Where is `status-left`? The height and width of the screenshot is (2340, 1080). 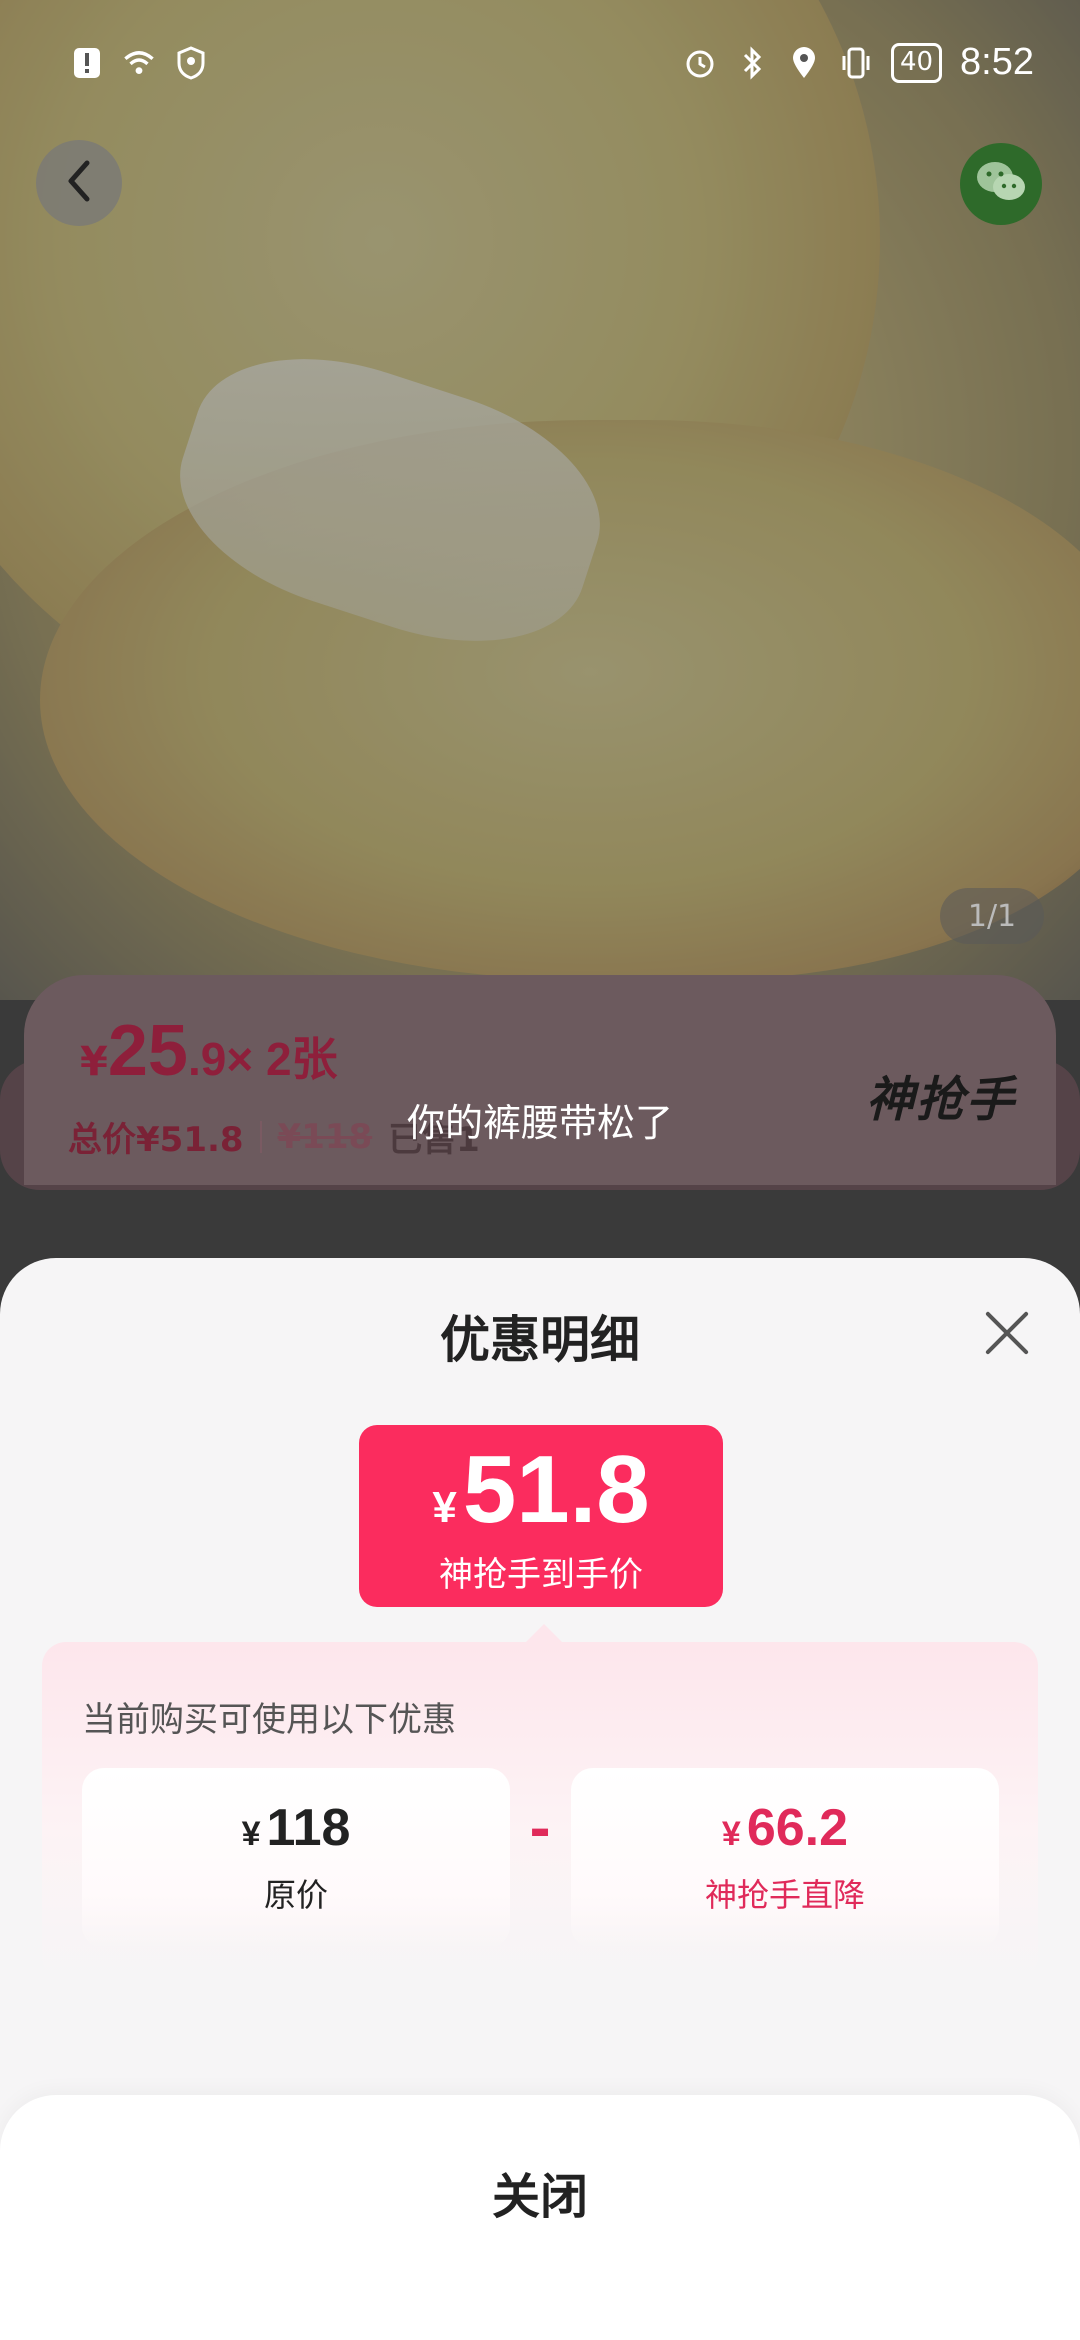
status-left is located at coordinates (139, 62).